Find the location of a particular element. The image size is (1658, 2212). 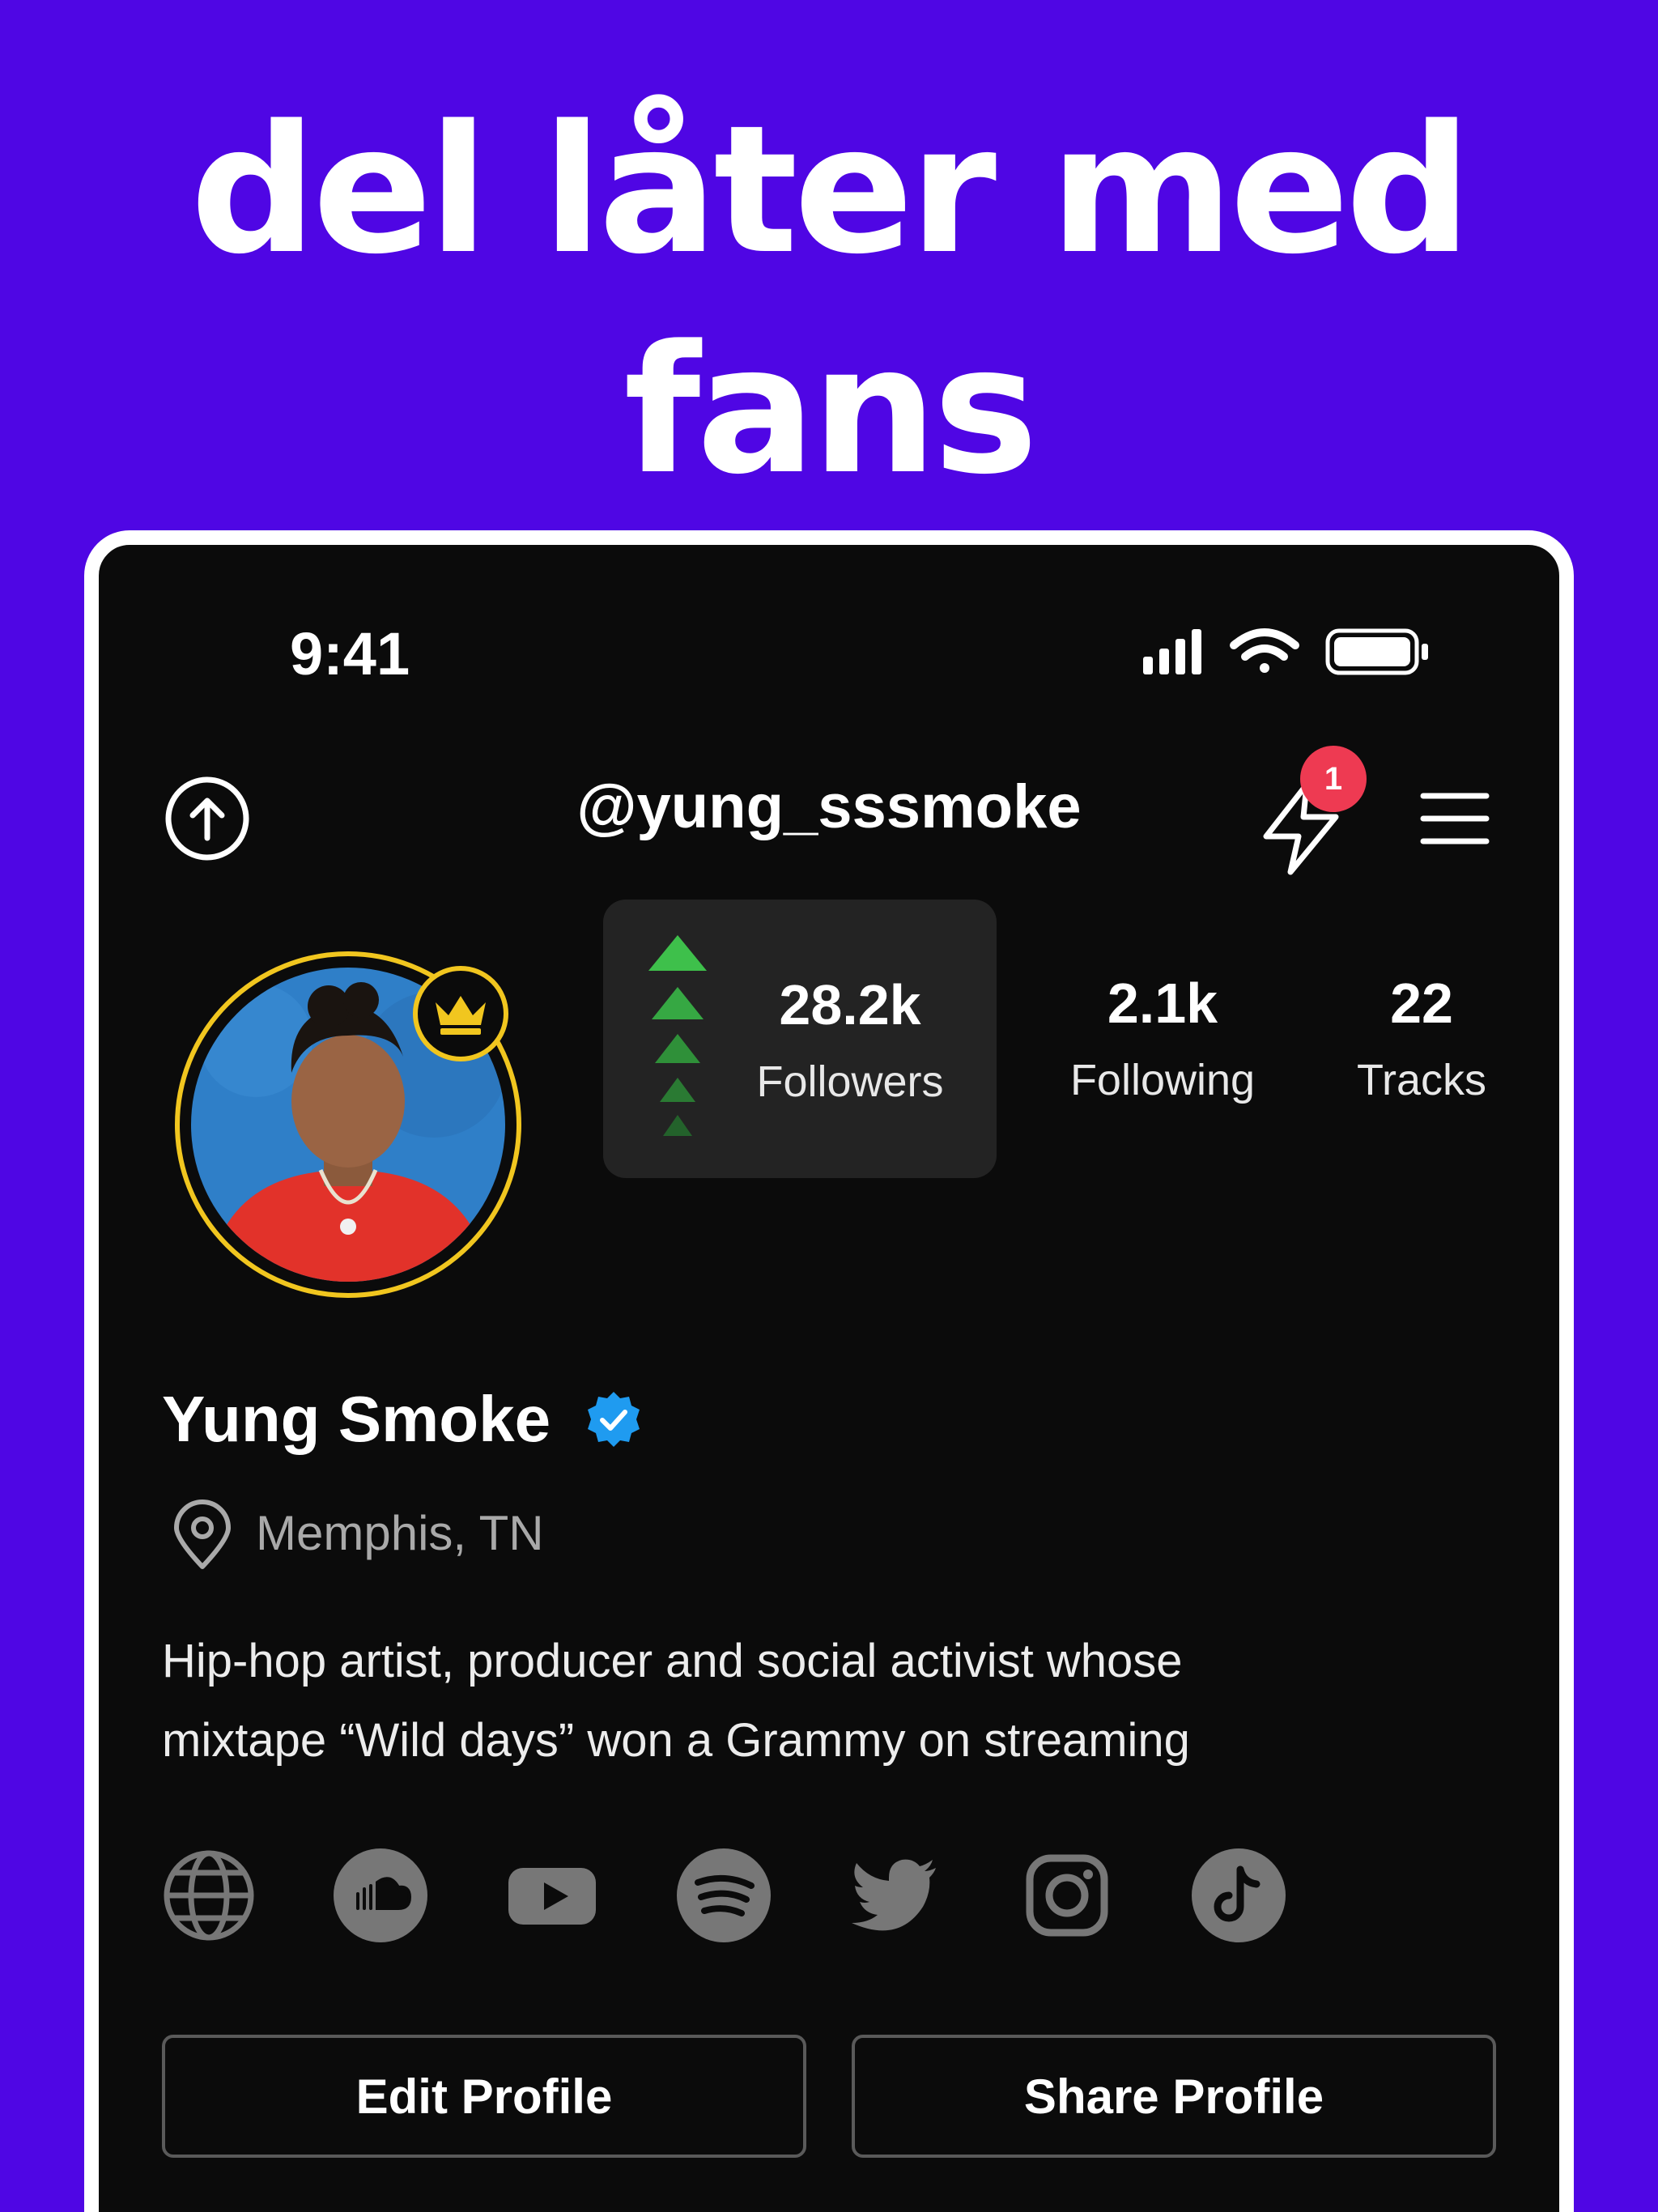

social-links is located at coordinates (809, 1897).